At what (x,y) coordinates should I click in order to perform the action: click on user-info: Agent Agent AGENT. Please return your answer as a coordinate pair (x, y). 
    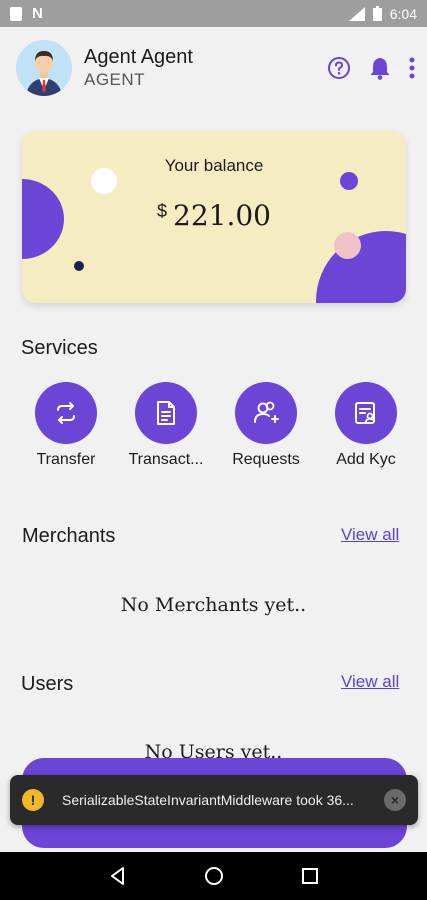
    Looking at the image, I should click on (138, 68).